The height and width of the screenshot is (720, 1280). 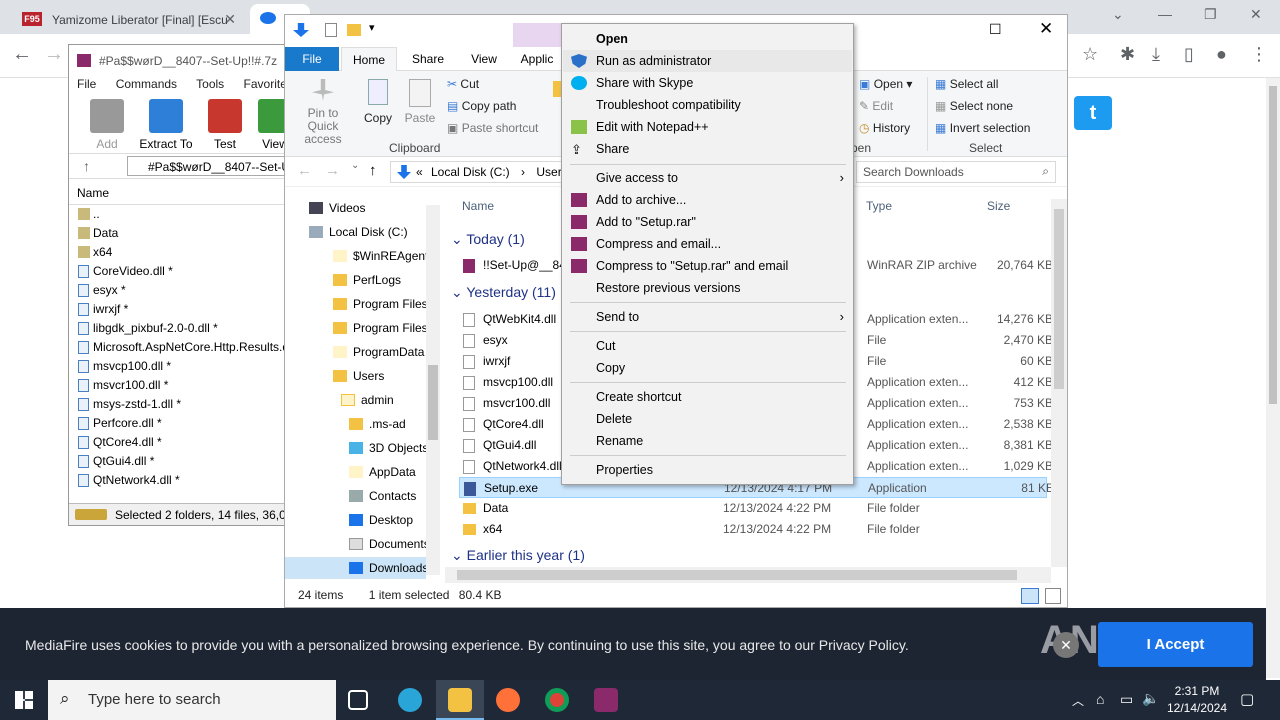 I want to click on search-input: Search Downloads ⌕, so click(x=956, y=172).